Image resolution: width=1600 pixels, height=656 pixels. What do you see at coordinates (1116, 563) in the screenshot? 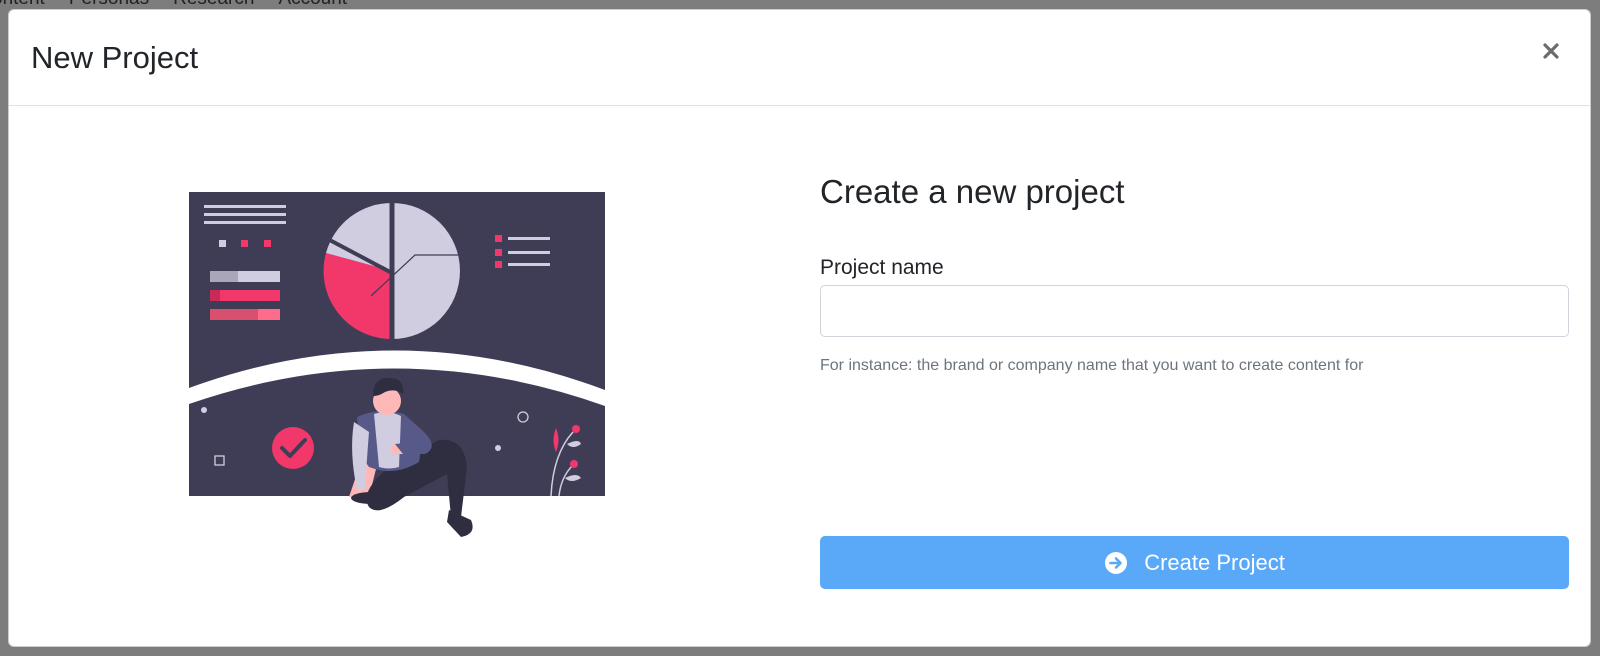
I see `arrow-circle-right-icon` at bounding box center [1116, 563].